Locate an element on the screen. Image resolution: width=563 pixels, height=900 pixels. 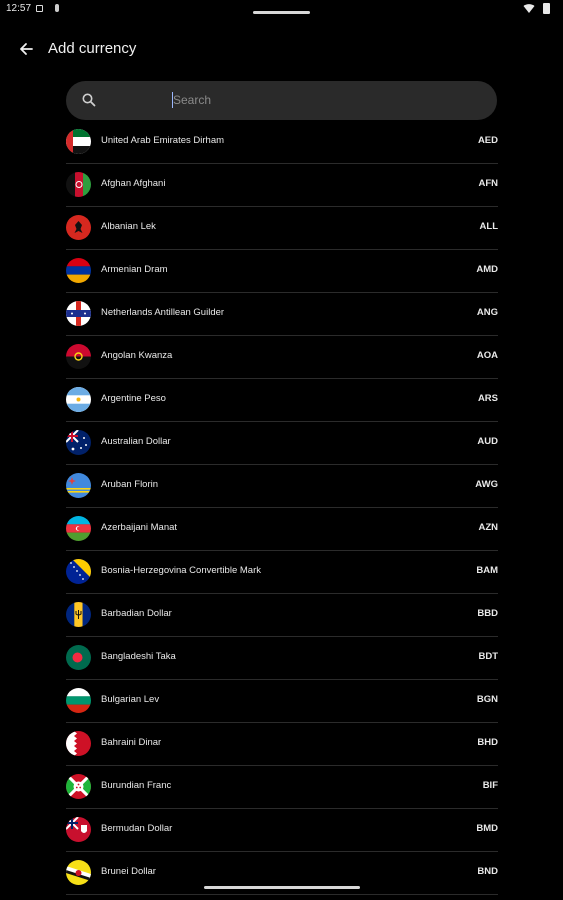
currency-code: ANG is located at coordinates (487, 312).